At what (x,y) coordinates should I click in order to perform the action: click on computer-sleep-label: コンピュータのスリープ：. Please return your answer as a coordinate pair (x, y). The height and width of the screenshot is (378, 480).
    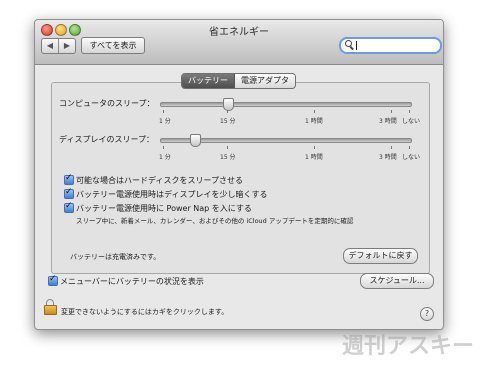
    Looking at the image, I should click on (107, 103).